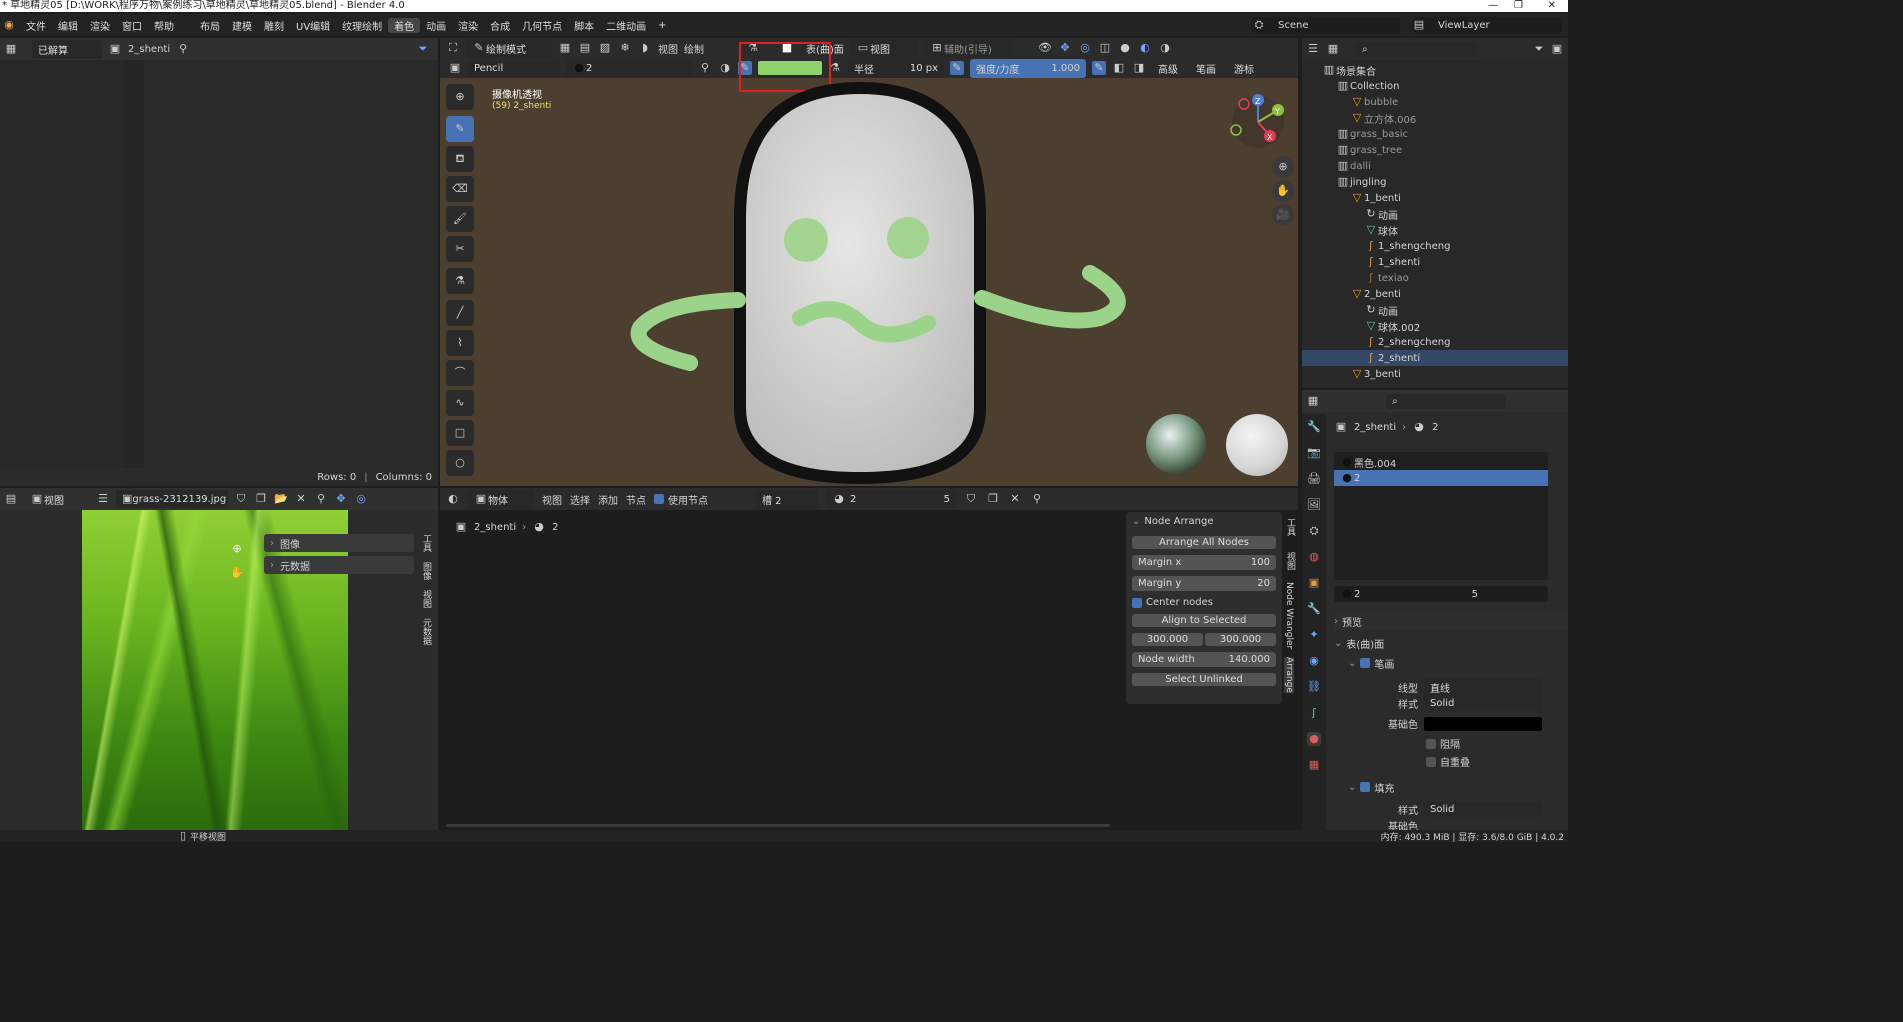 The height and width of the screenshot is (1022, 1903). What do you see at coordinates (1435, 358) in the screenshot?
I see `outliner-item: ʃ 2_shenti` at bounding box center [1435, 358].